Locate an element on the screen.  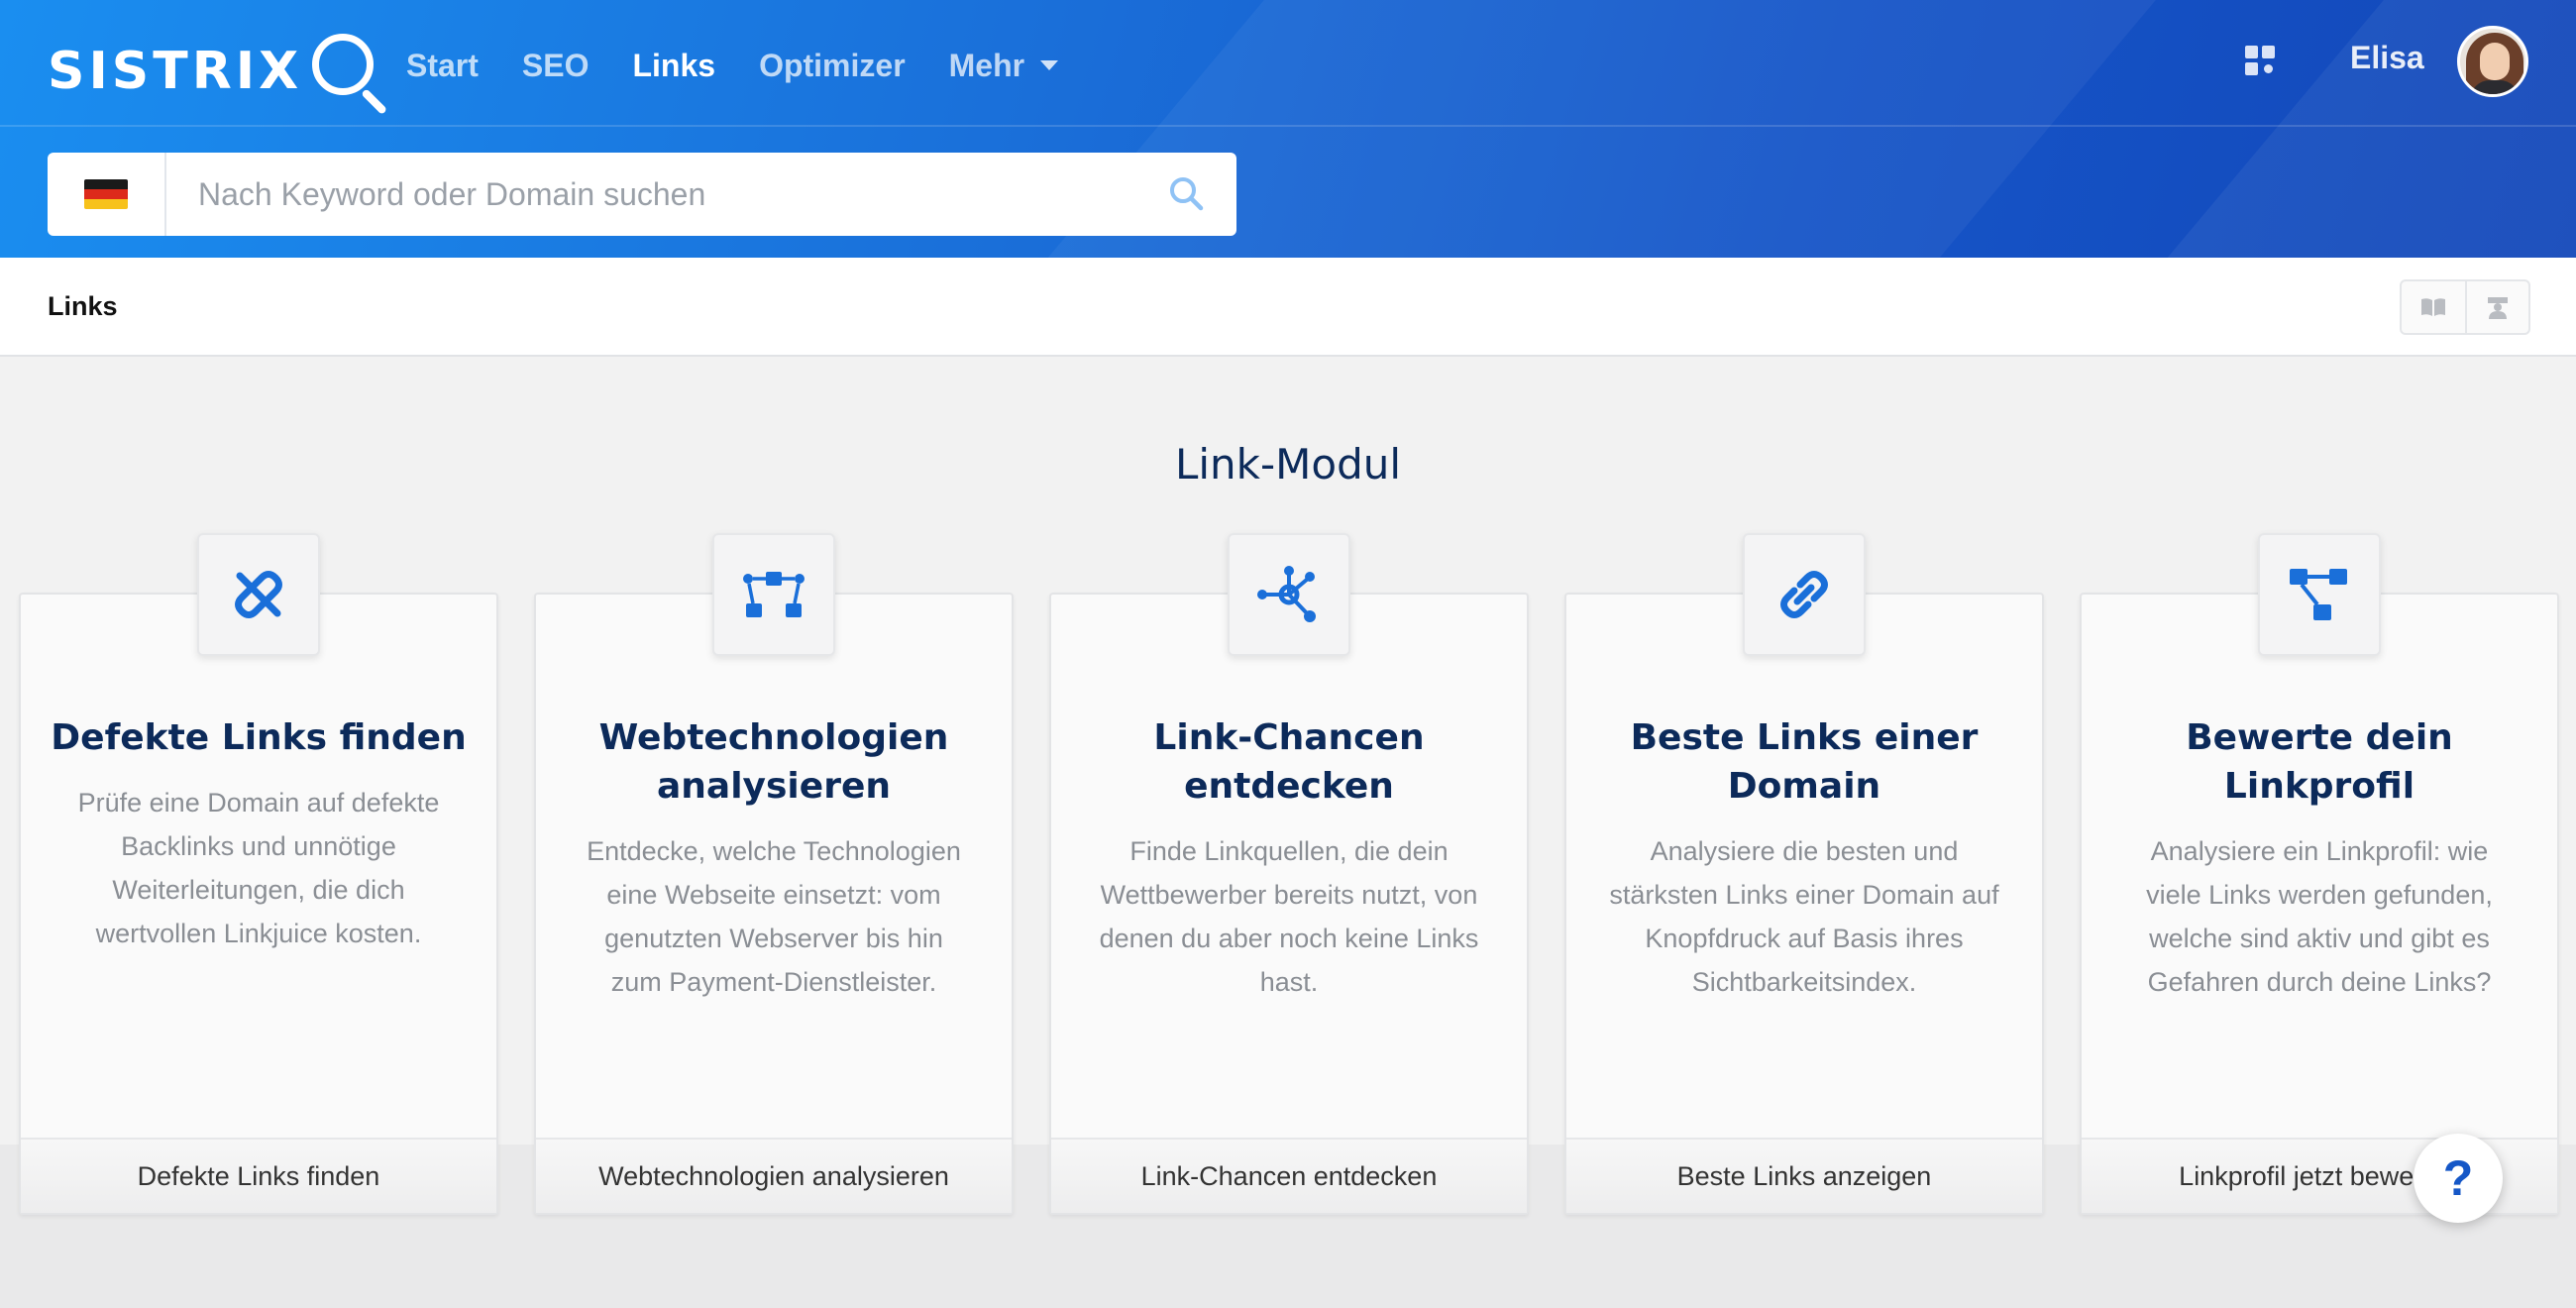
link-chancen-button: Link-Chancen entdecken is located at coordinates (1289, 1175).